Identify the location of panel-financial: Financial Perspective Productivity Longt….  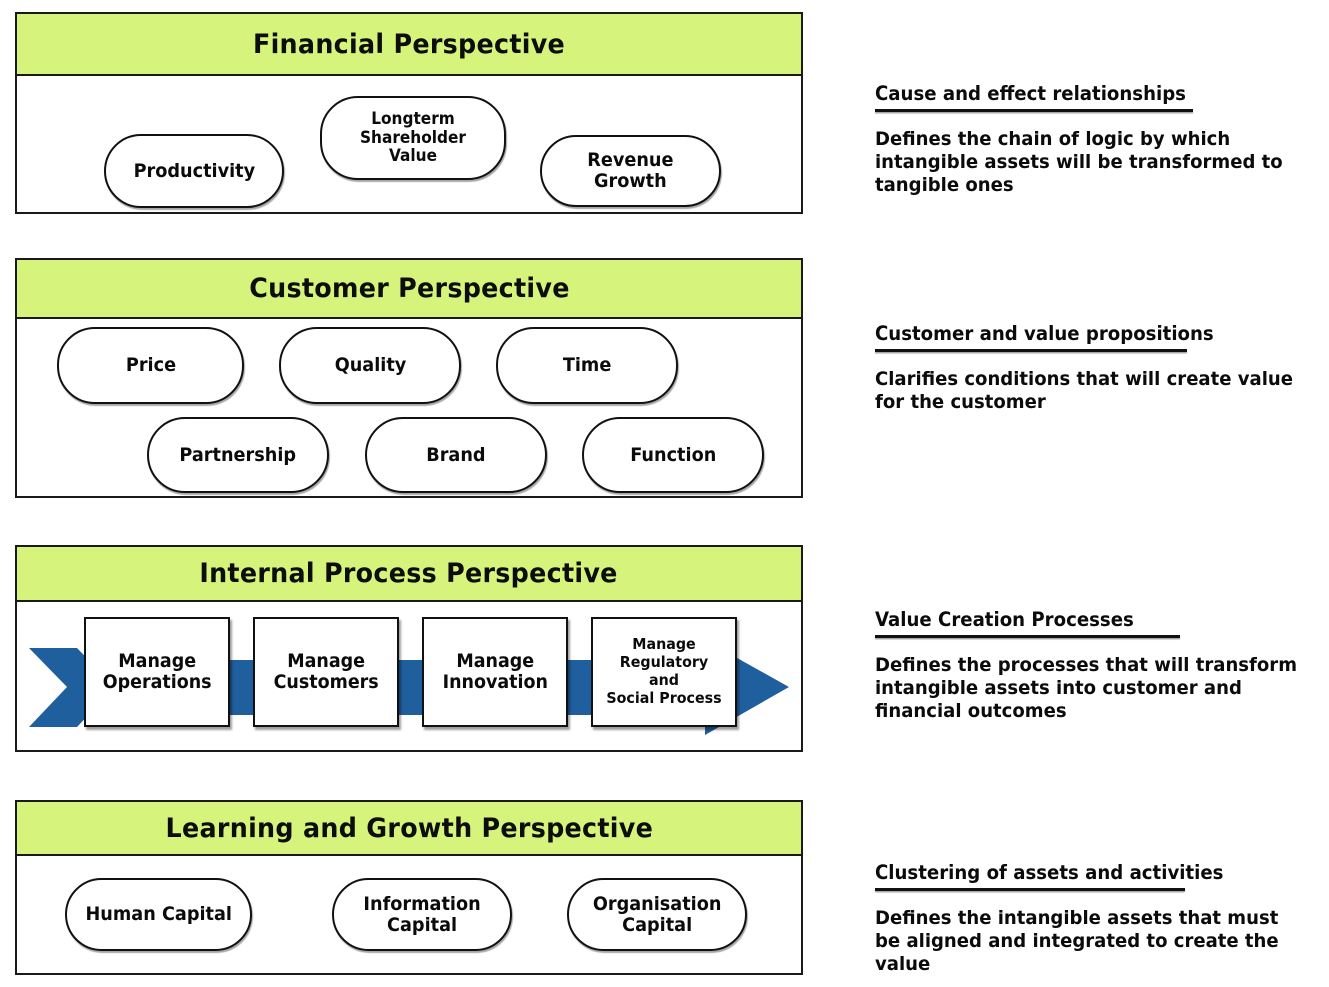
(409, 113).